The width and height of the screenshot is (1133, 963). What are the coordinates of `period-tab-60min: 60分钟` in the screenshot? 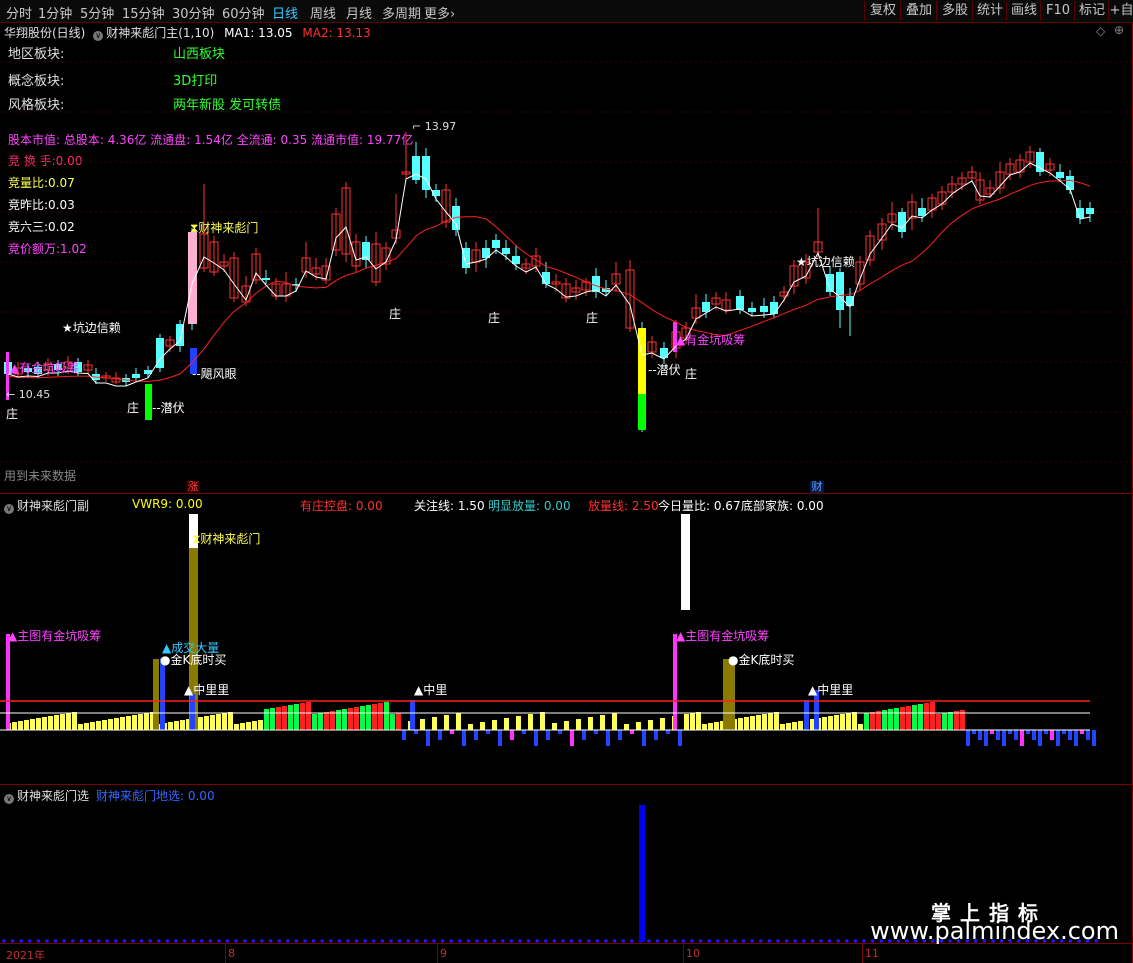 It's located at (243, 12).